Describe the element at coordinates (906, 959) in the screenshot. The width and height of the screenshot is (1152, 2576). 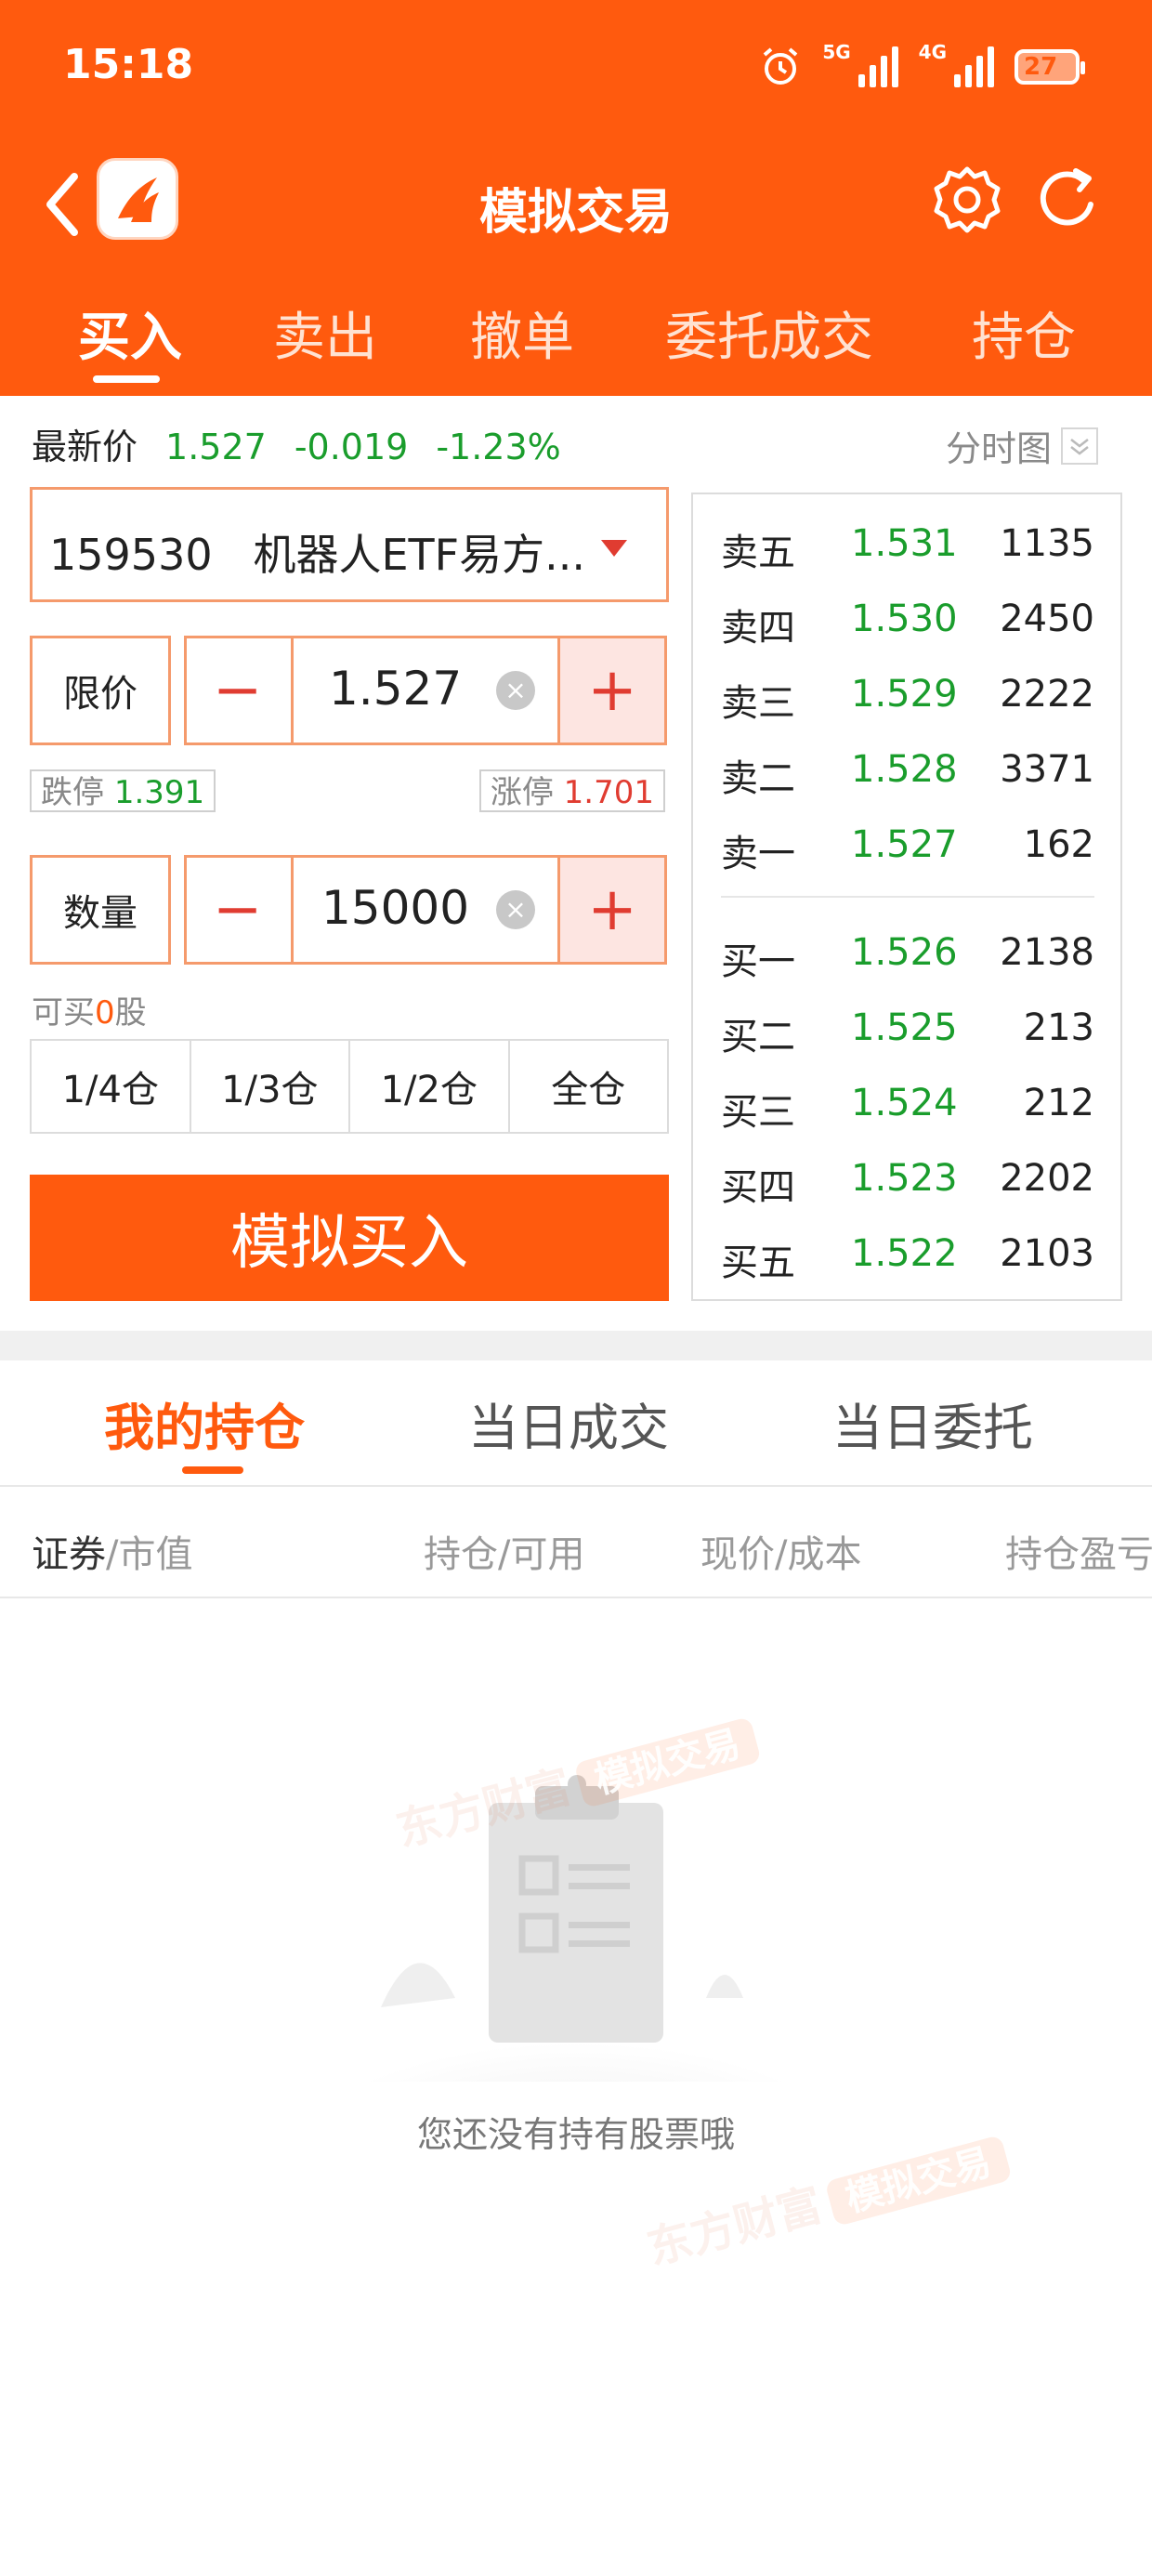
I see `bid-row: 买一 1.526 2138` at that location.